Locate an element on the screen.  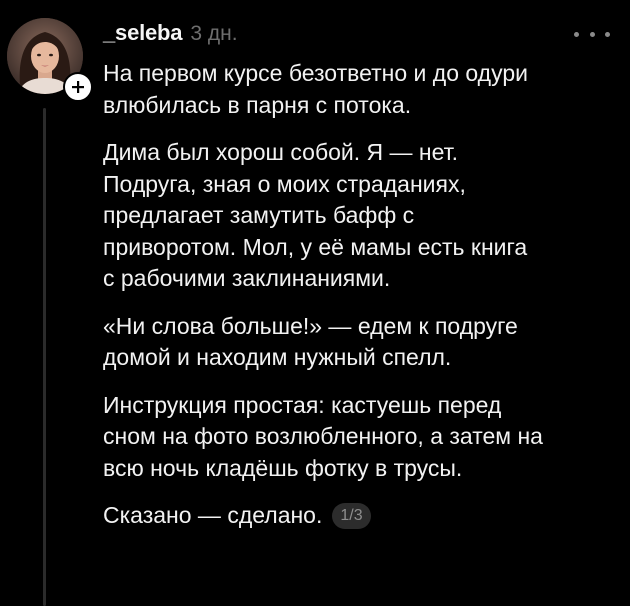
post-header: _seleba 3 дн. is located at coordinates (170, 35).